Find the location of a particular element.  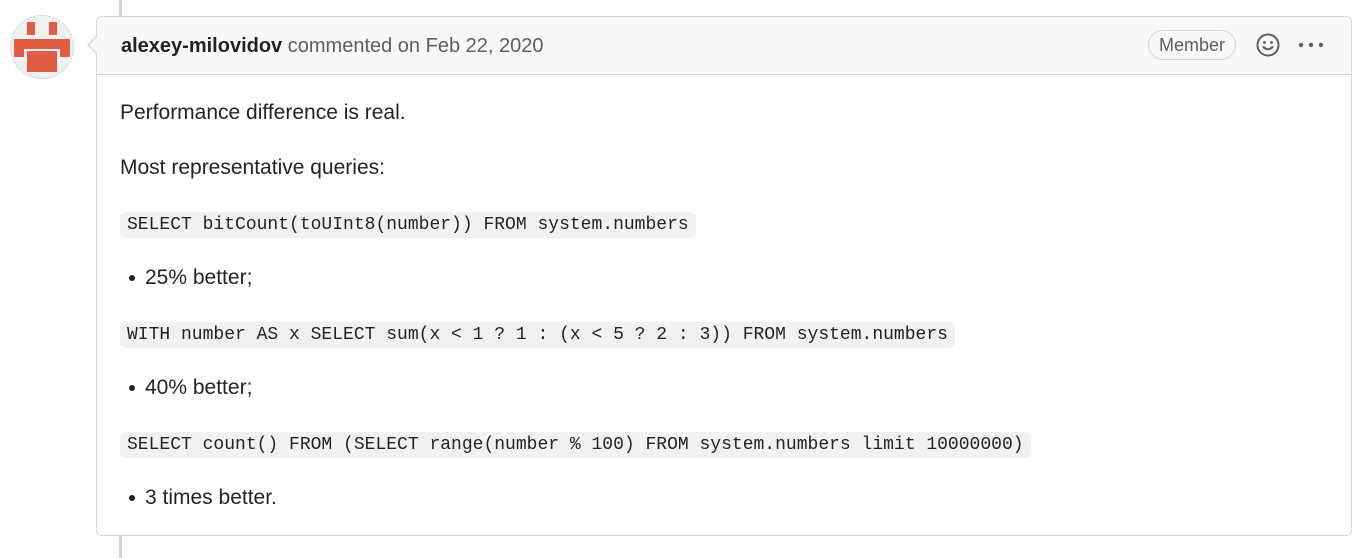

list-item: 3 times better. is located at coordinates (203, 498).